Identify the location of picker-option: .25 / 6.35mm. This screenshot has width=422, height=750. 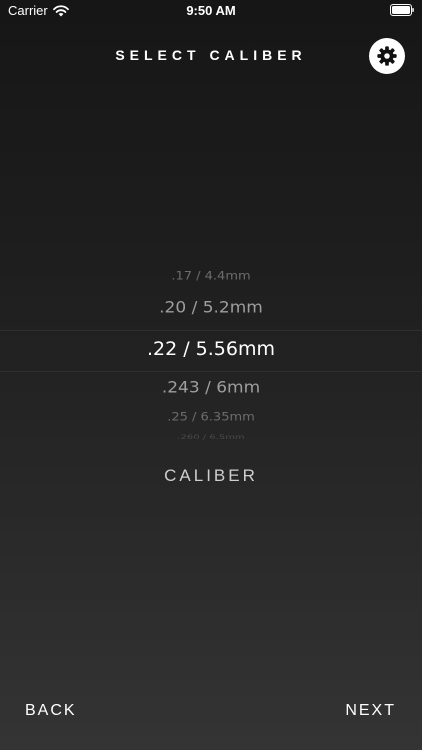
(211, 417).